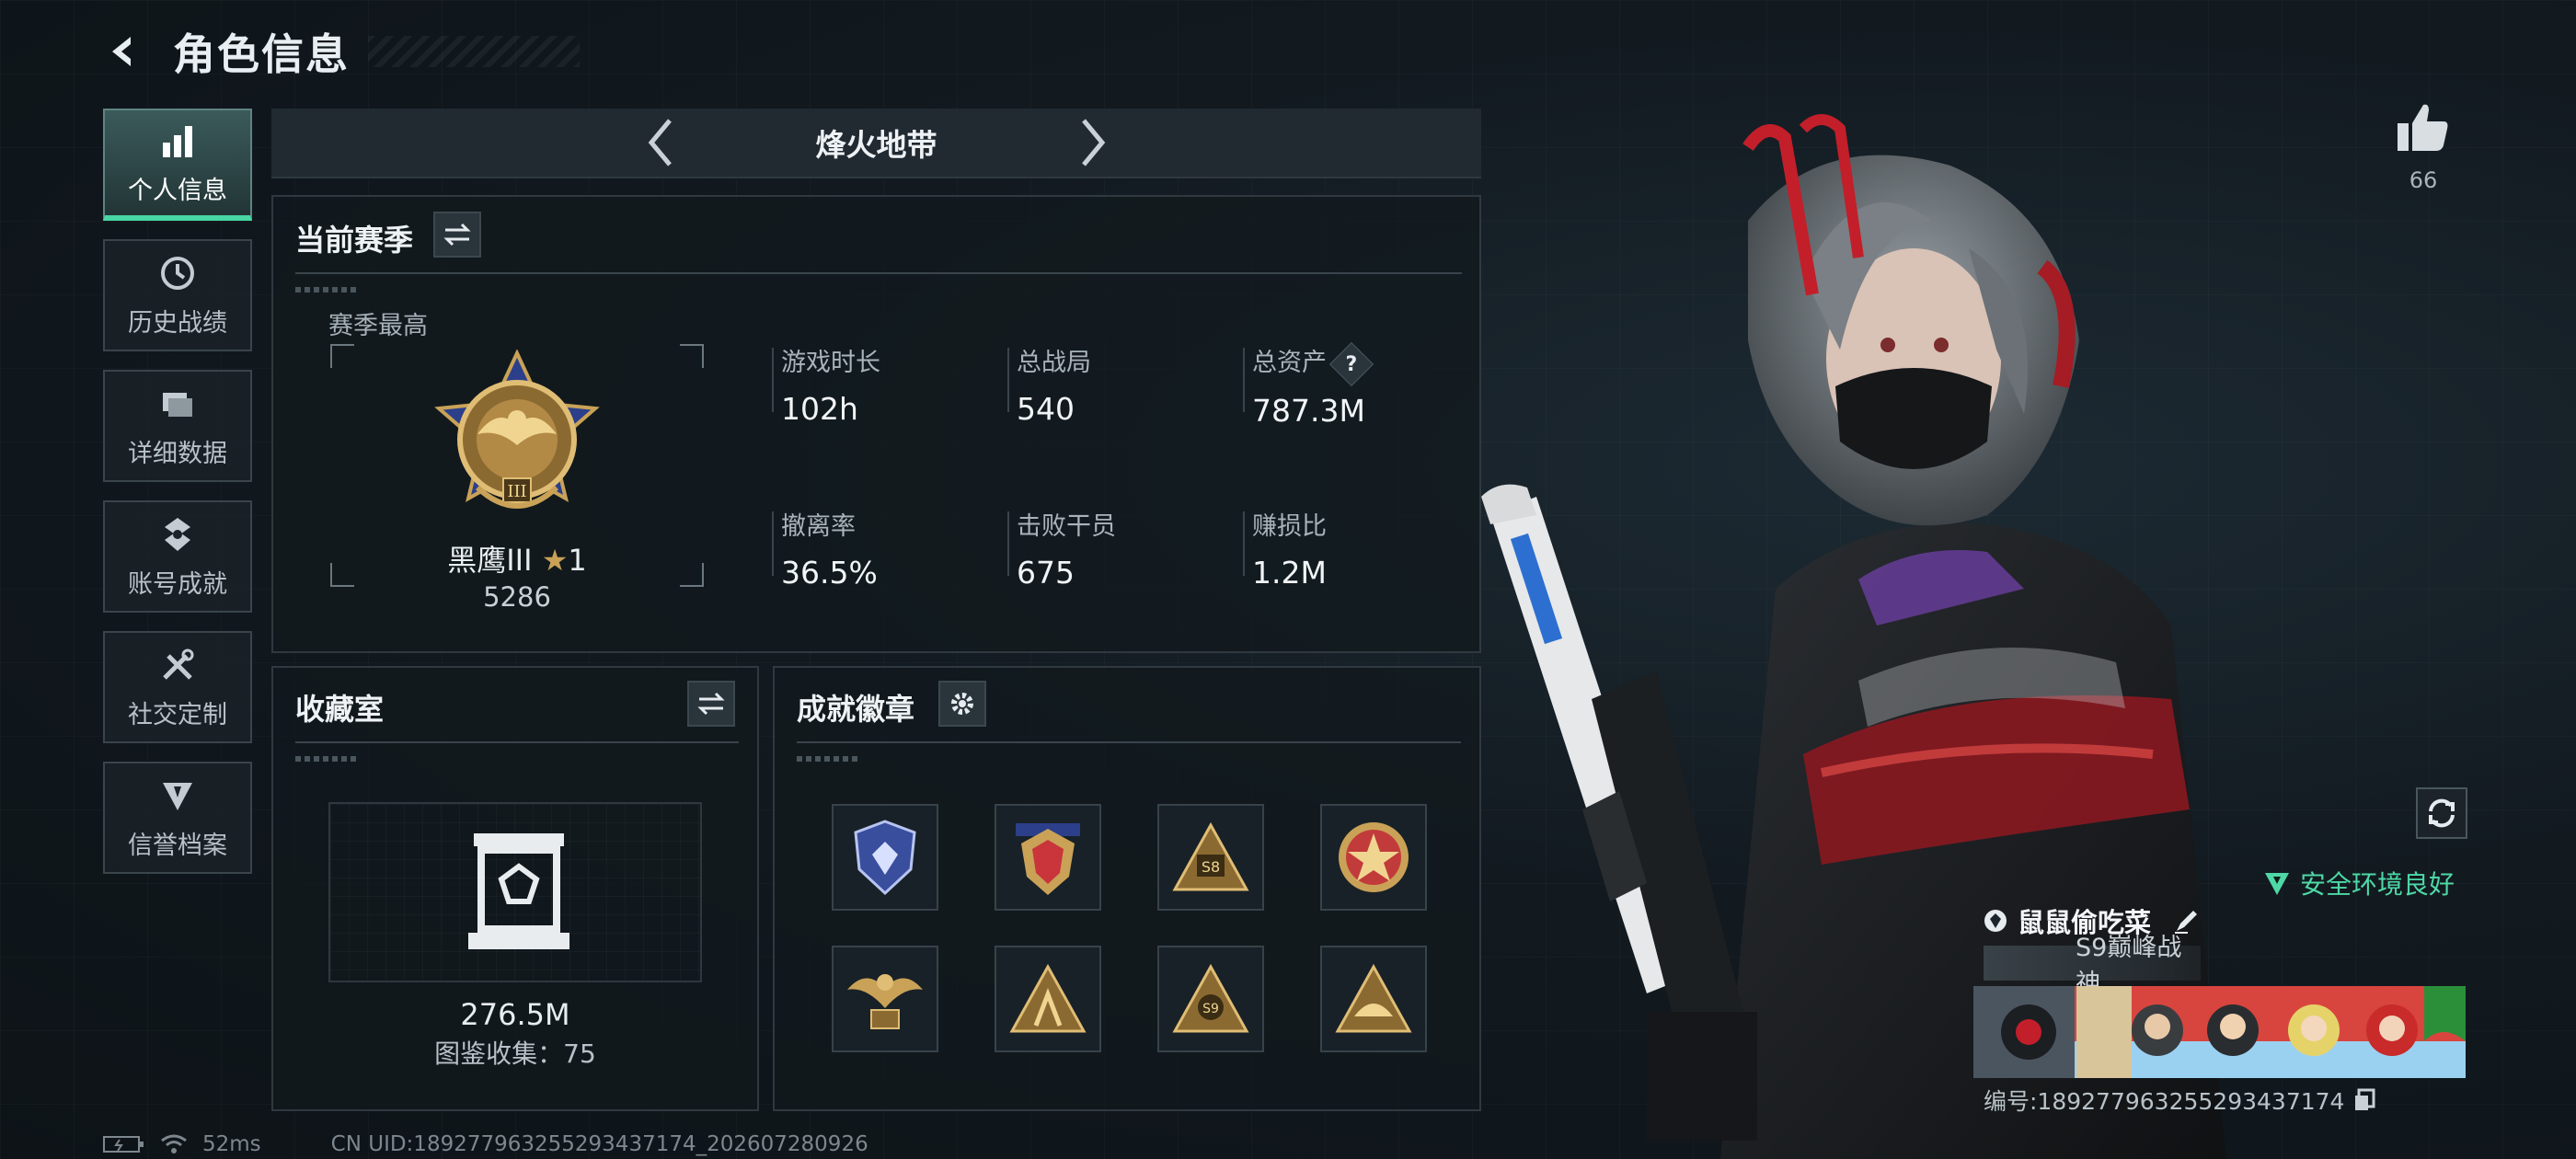 The image size is (2576, 1159). Describe the element at coordinates (177, 323) in the screenshot. I see `sidebar-item-label: 历史战绩` at that location.